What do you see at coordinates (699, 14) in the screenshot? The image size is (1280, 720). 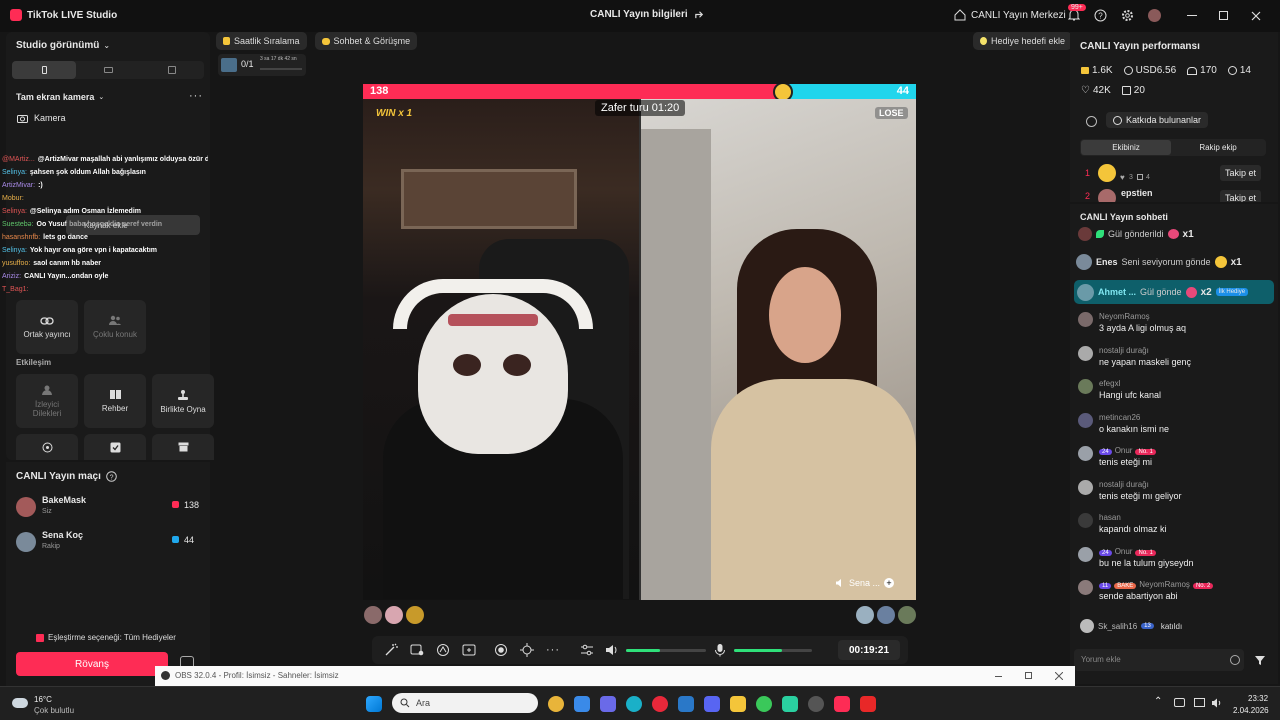 I see `share-icon` at bounding box center [699, 14].